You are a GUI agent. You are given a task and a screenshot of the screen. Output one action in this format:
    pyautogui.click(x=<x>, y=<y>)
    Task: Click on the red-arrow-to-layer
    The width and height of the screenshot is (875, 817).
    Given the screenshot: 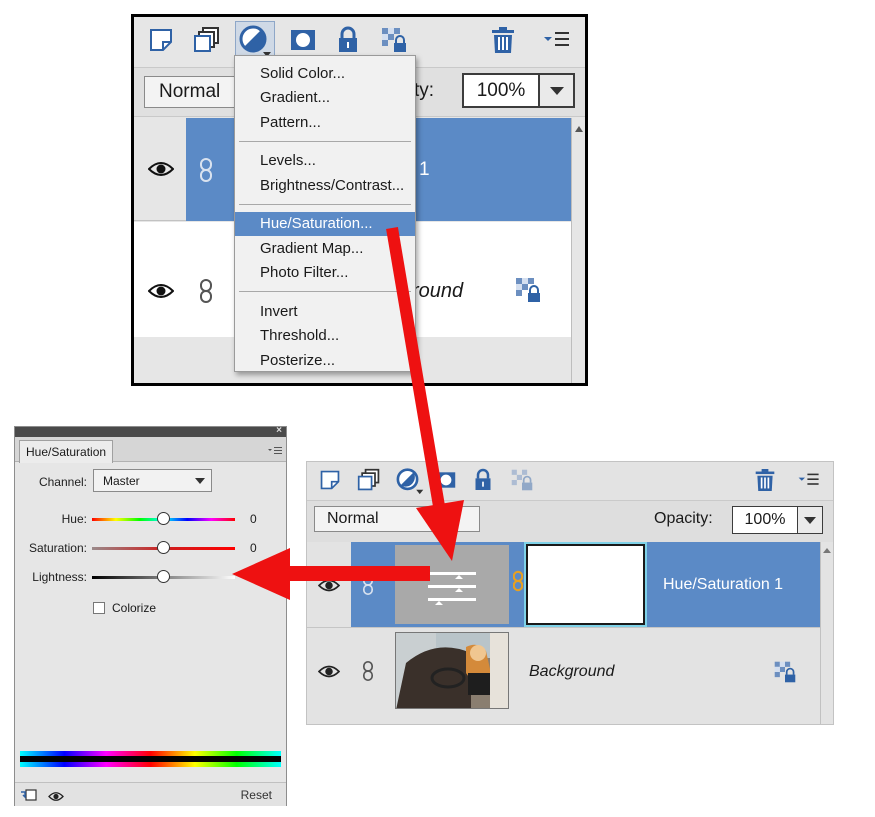 What is the action you would take?
    pyautogui.click(x=416, y=370)
    